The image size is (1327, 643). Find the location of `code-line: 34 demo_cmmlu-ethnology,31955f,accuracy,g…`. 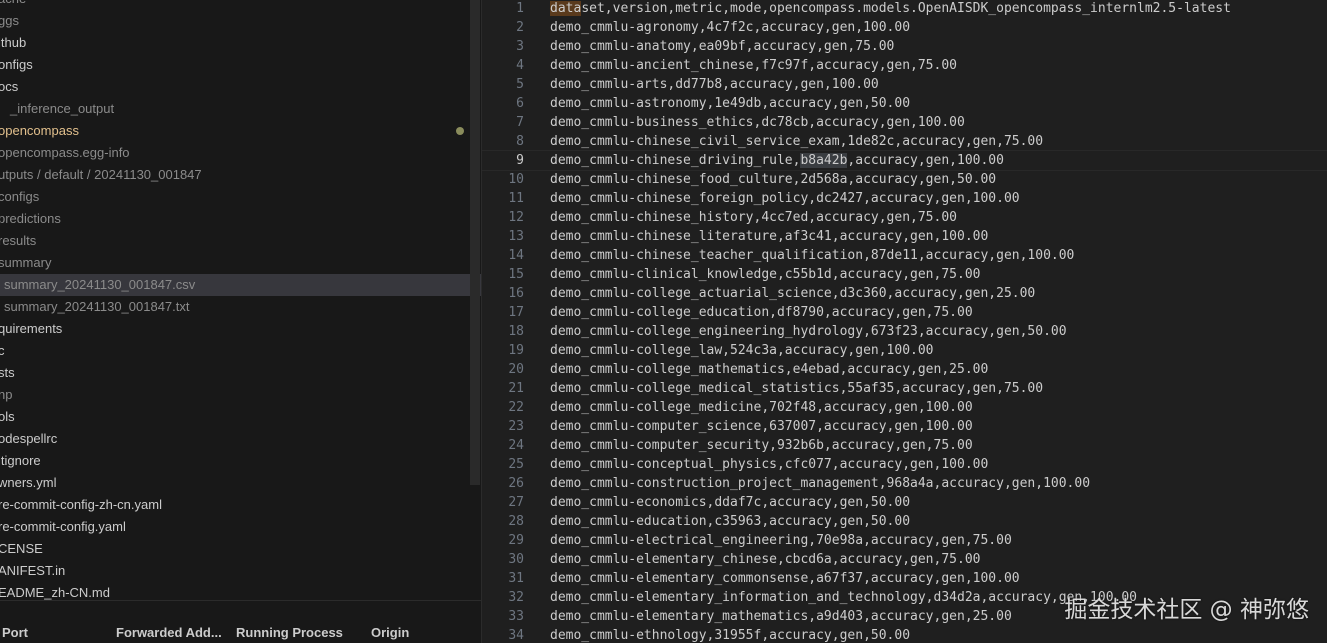

code-line: 34 demo_cmmlu-ethnology,31955f,accuracy,g… is located at coordinates (904, 634).